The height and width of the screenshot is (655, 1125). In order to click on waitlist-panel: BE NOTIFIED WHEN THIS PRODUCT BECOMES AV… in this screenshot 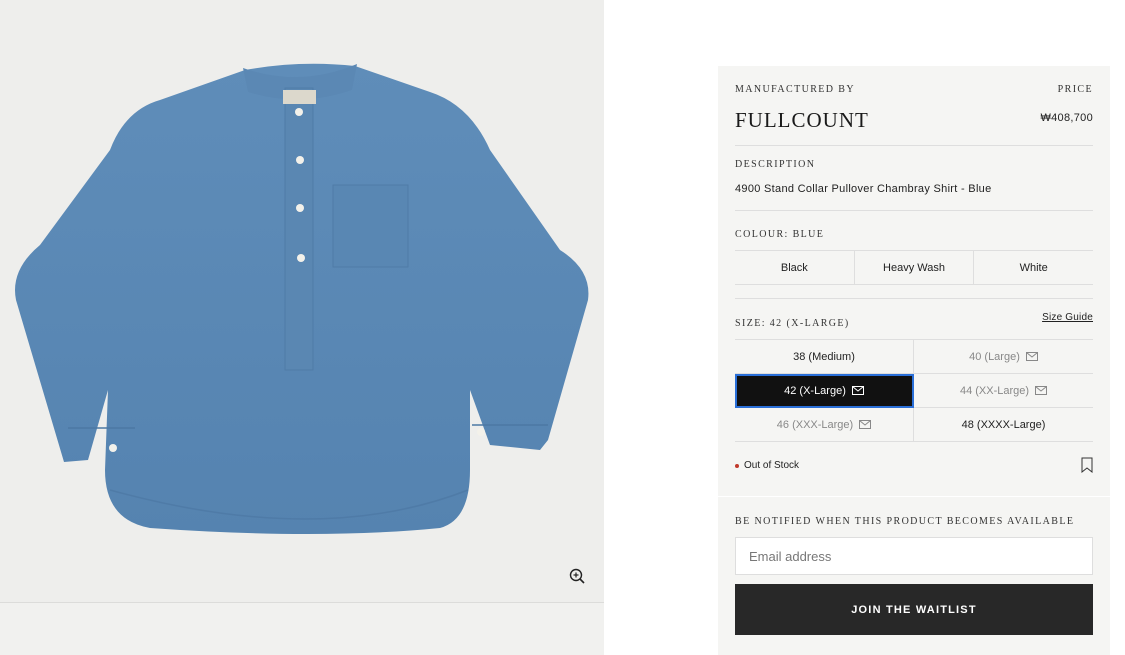, I will do `click(914, 575)`.